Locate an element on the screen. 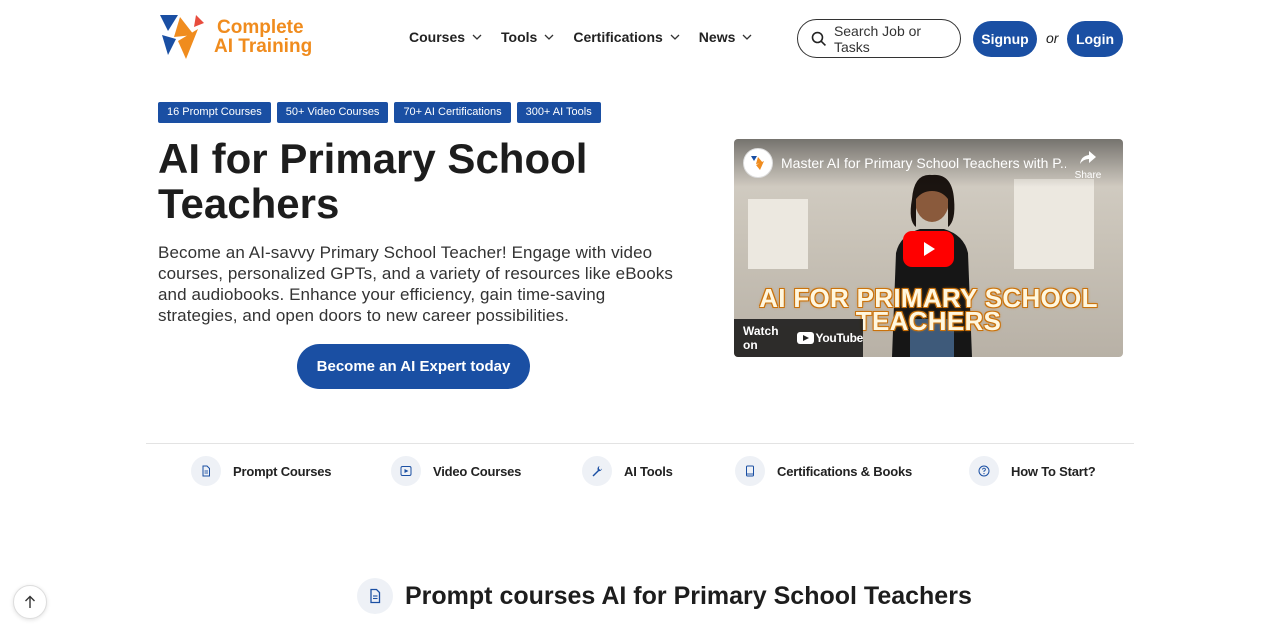  or-separator: or is located at coordinates (1052, 38).